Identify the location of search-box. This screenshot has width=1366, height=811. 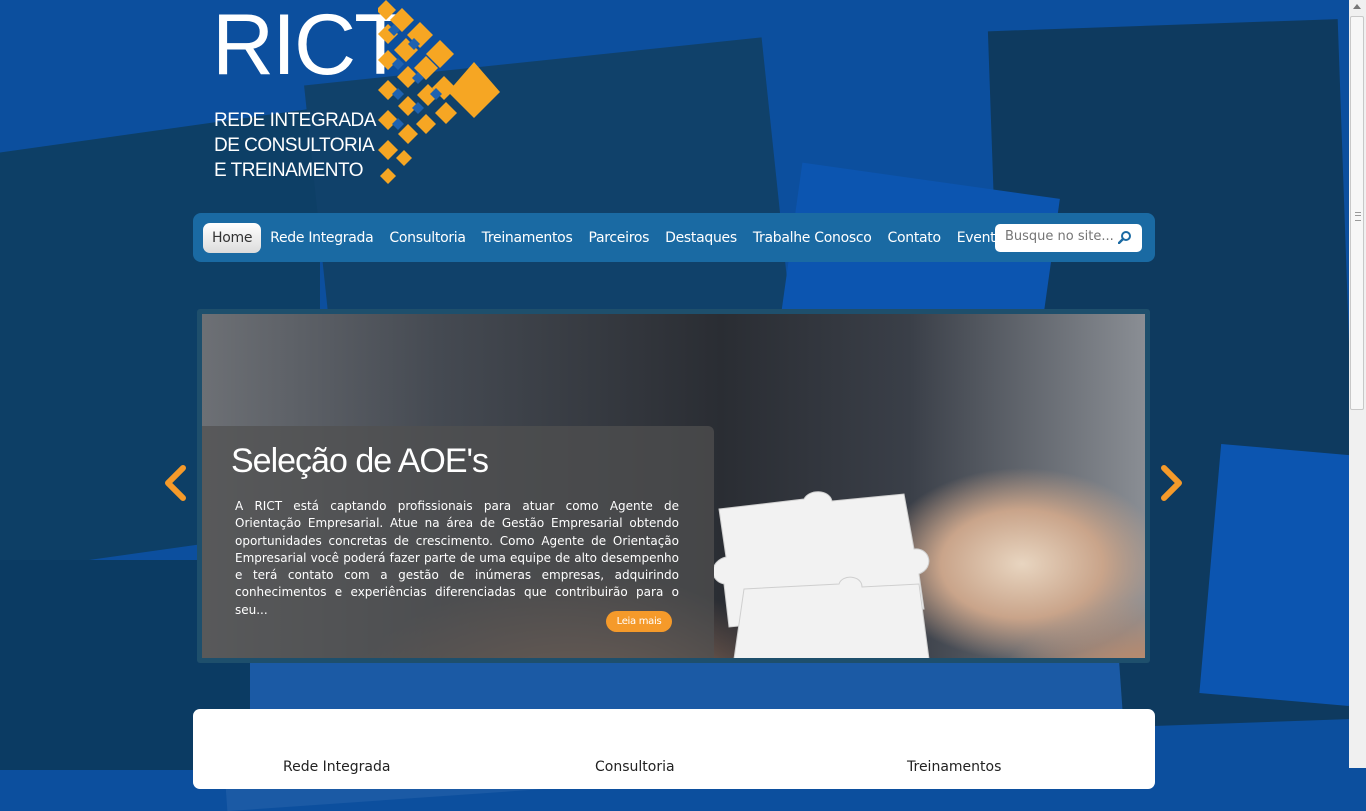
(1068, 238).